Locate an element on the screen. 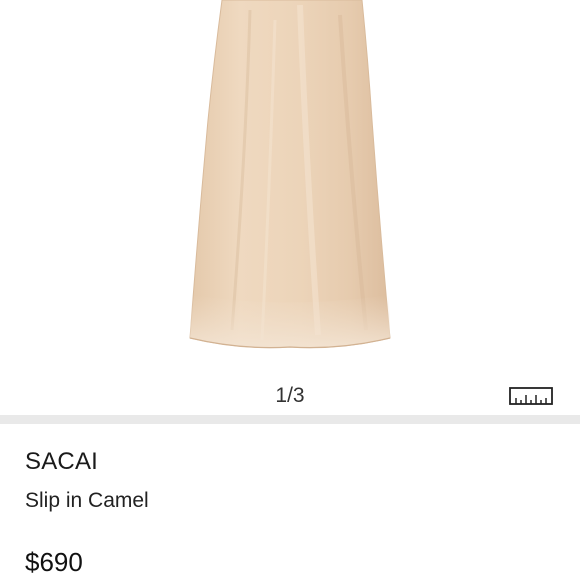 The width and height of the screenshot is (580, 580). brand-name: SACAI is located at coordinates (61, 462).